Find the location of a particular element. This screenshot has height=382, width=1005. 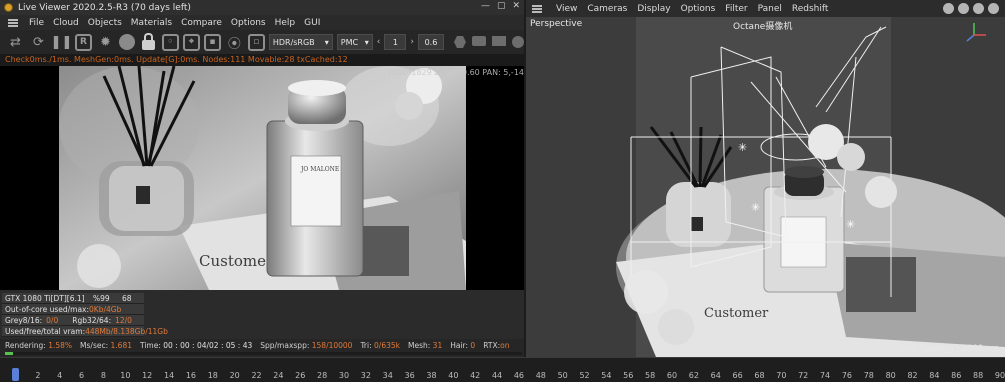

viewer-extra-icons is located at coordinates (488, 42).